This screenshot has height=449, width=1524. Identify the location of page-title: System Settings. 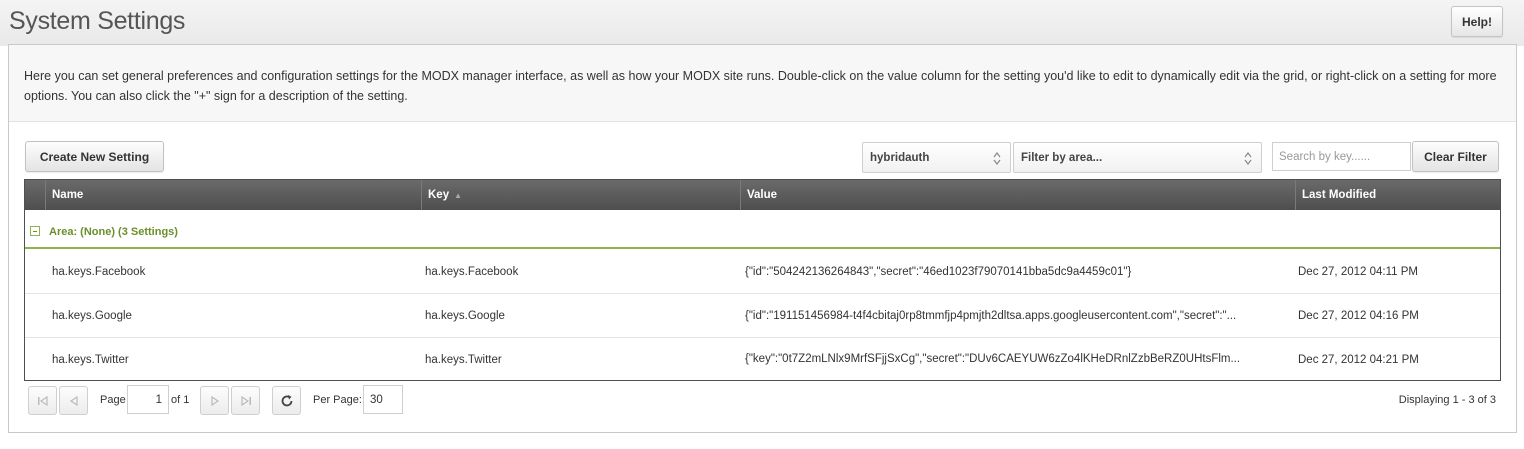
(97, 21).